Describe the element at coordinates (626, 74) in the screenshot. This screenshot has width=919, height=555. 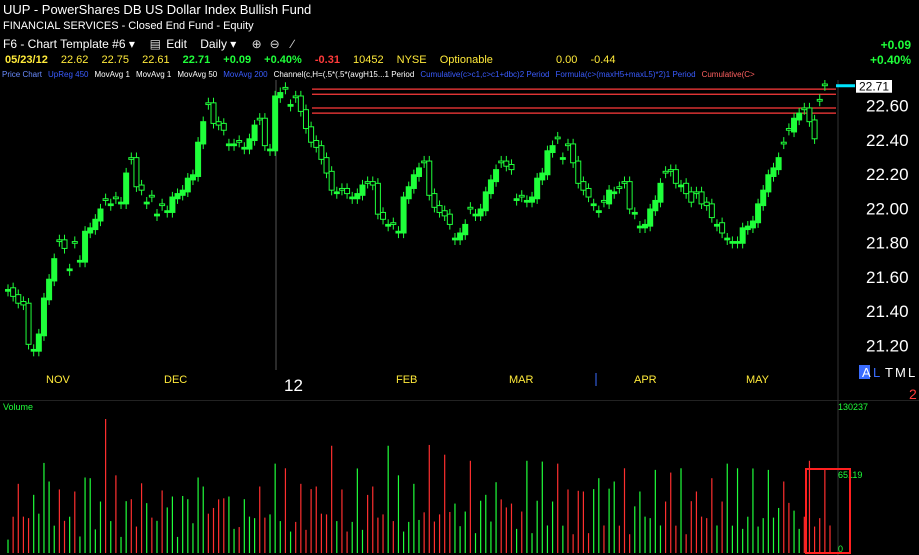
I see `study-label: Formula(c>(maxH5+maxL5)*2)1 Period` at that location.